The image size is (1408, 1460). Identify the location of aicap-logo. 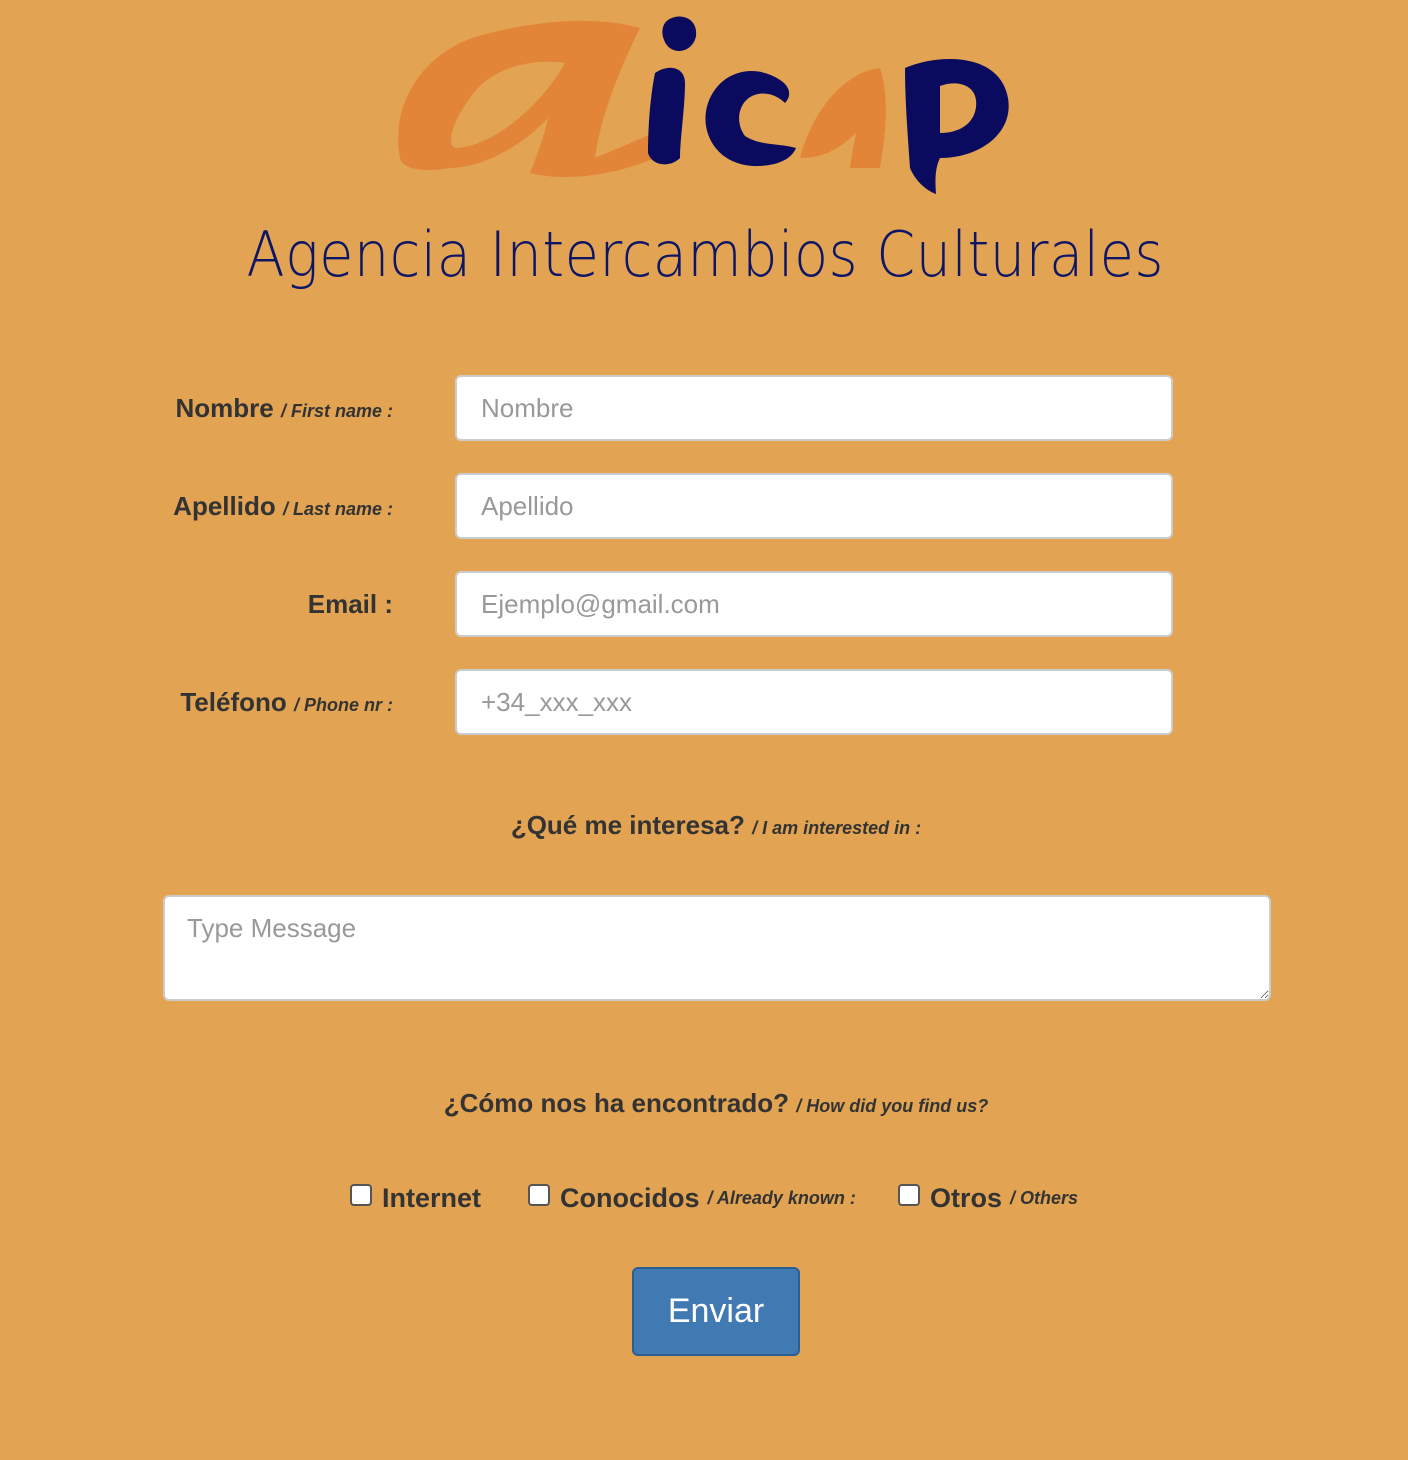
(703, 105).